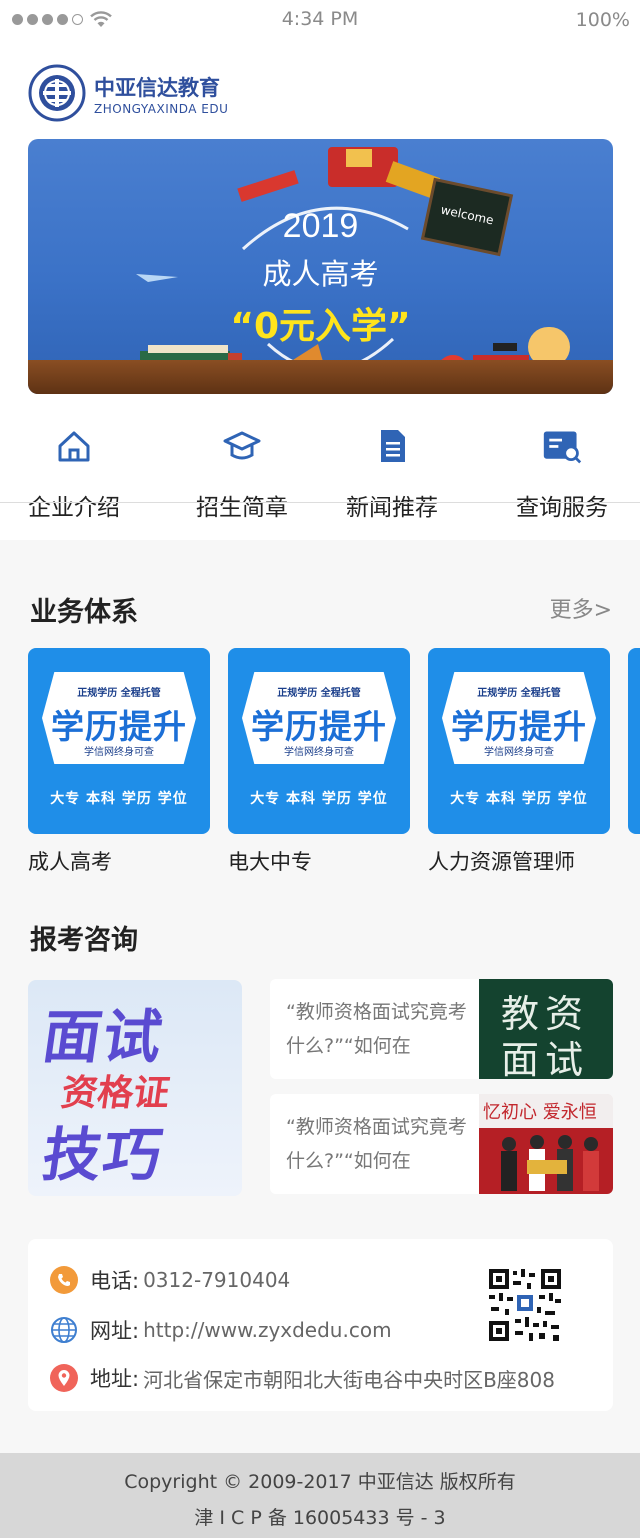 This screenshot has width=640, height=1538. Describe the element at coordinates (115, 1379) in the screenshot. I see `address-label: 地址:` at that location.